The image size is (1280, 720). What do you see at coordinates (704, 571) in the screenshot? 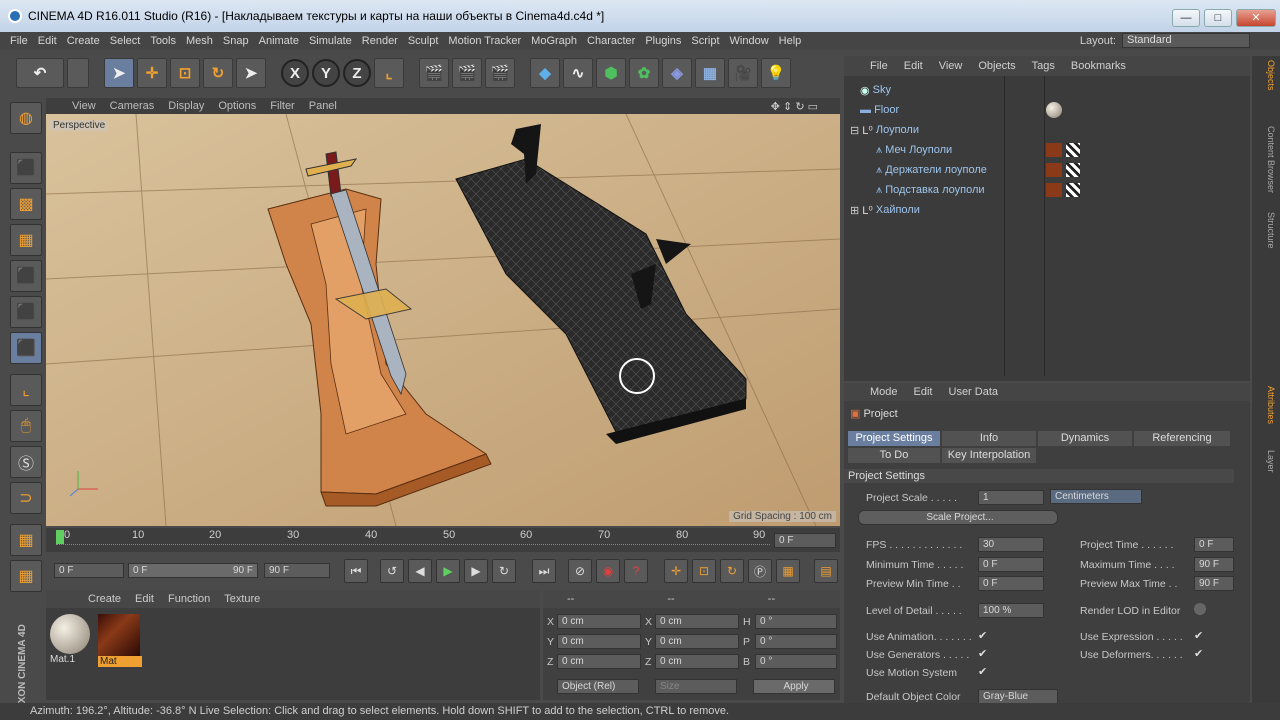
I see `key-scale-icon: ⊡` at bounding box center [704, 571].